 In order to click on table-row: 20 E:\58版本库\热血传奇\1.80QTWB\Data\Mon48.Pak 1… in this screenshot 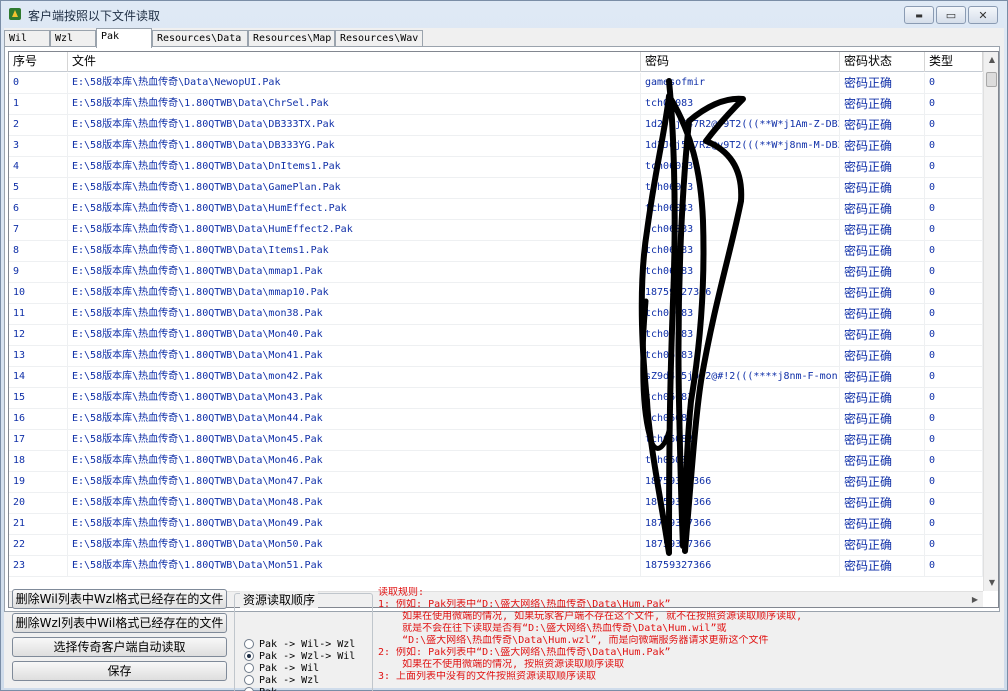, I will do `click(496, 503)`.